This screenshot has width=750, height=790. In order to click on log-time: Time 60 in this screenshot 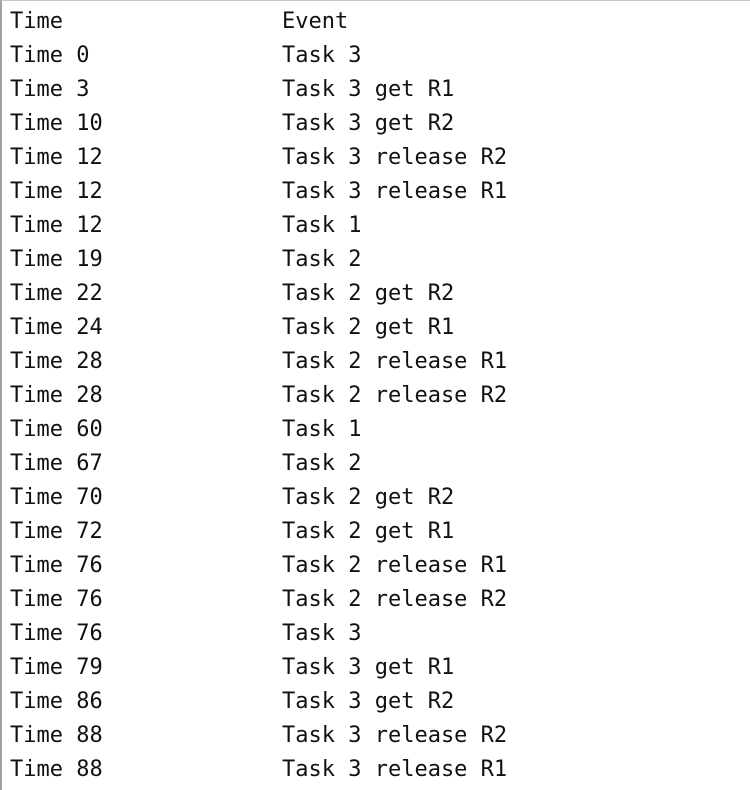, I will do `click(56, 429)`.